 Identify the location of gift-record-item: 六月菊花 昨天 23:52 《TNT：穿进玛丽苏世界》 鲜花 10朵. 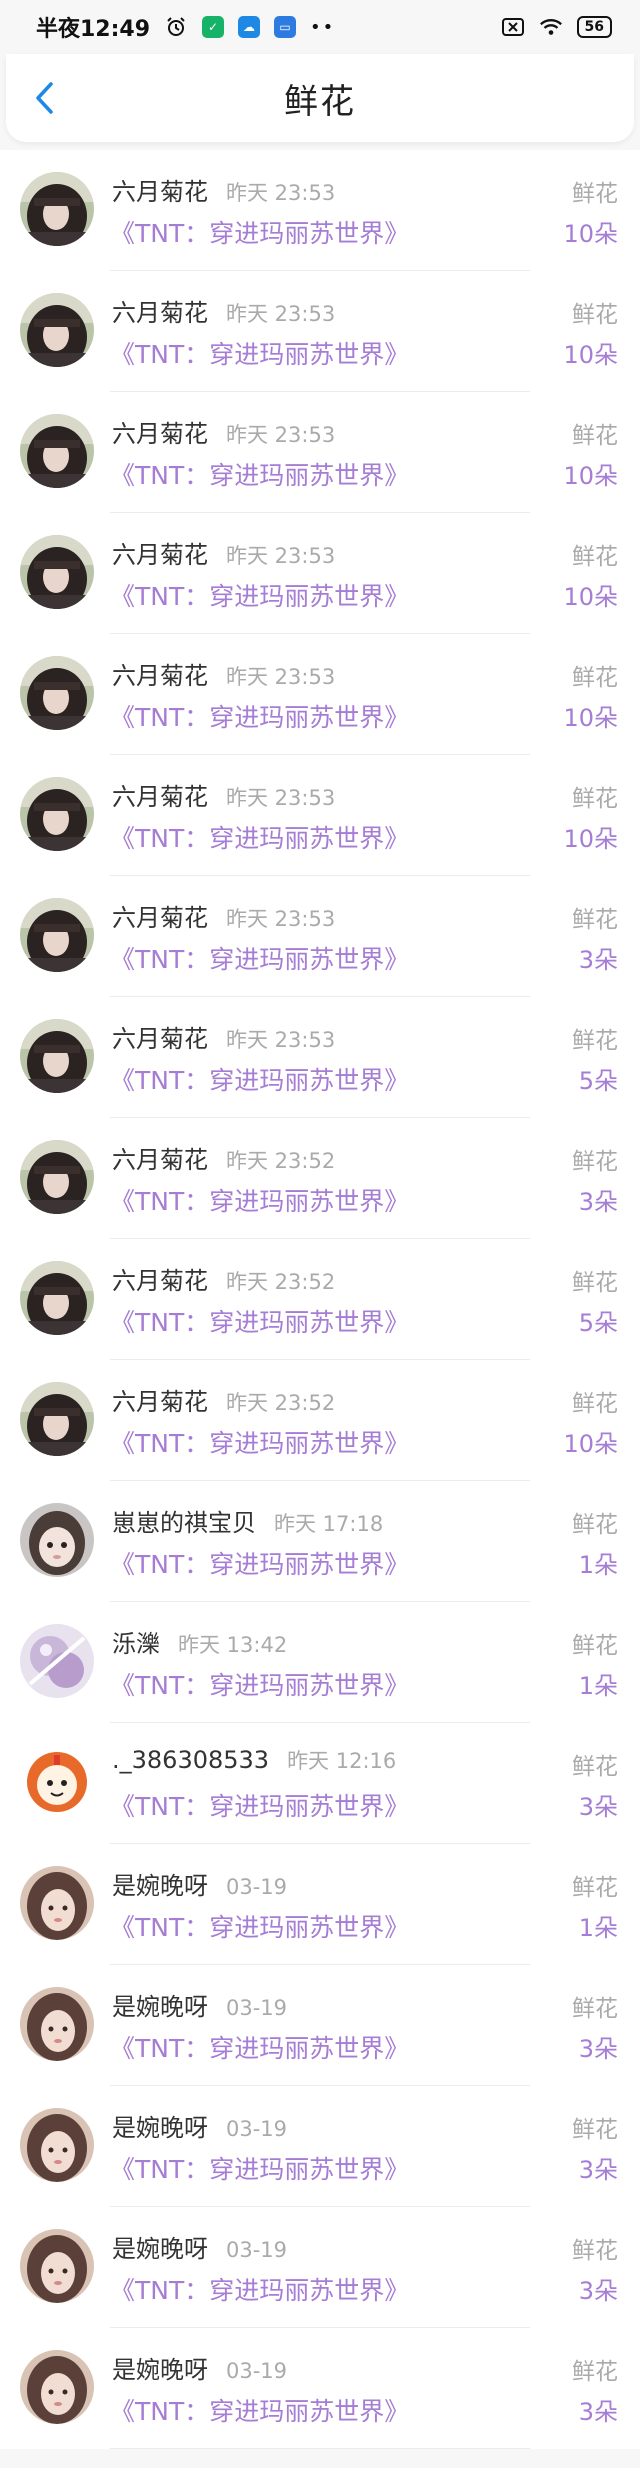
(320, 1420).